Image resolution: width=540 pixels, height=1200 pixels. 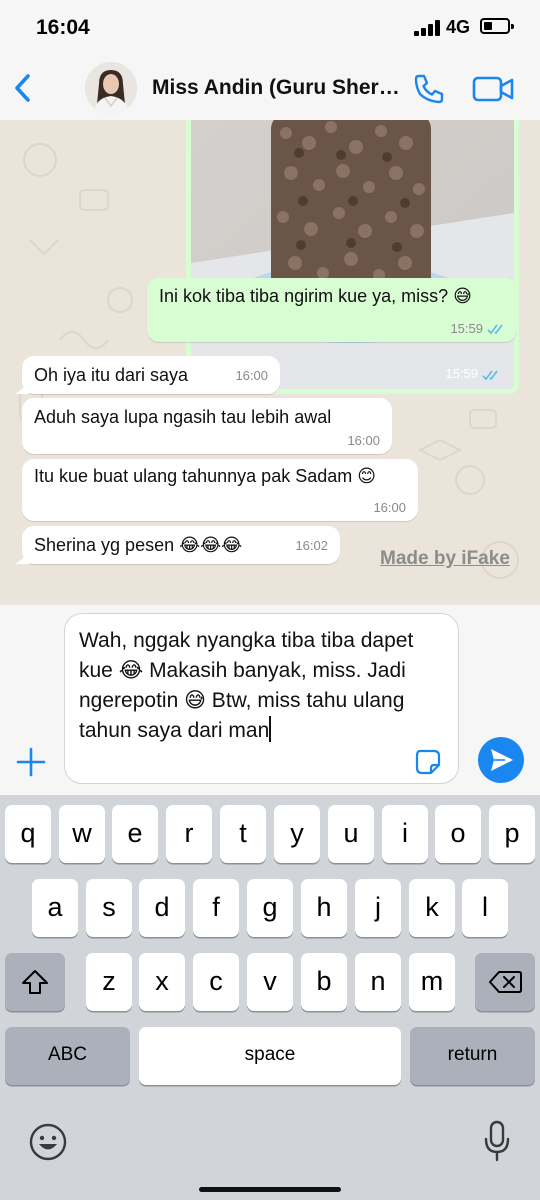 What do you see at coordinates (276, 88) in the screenshot?
I see `contact-name: Miss Andin (Guru Sherina)` at bounding box center [276, 88].